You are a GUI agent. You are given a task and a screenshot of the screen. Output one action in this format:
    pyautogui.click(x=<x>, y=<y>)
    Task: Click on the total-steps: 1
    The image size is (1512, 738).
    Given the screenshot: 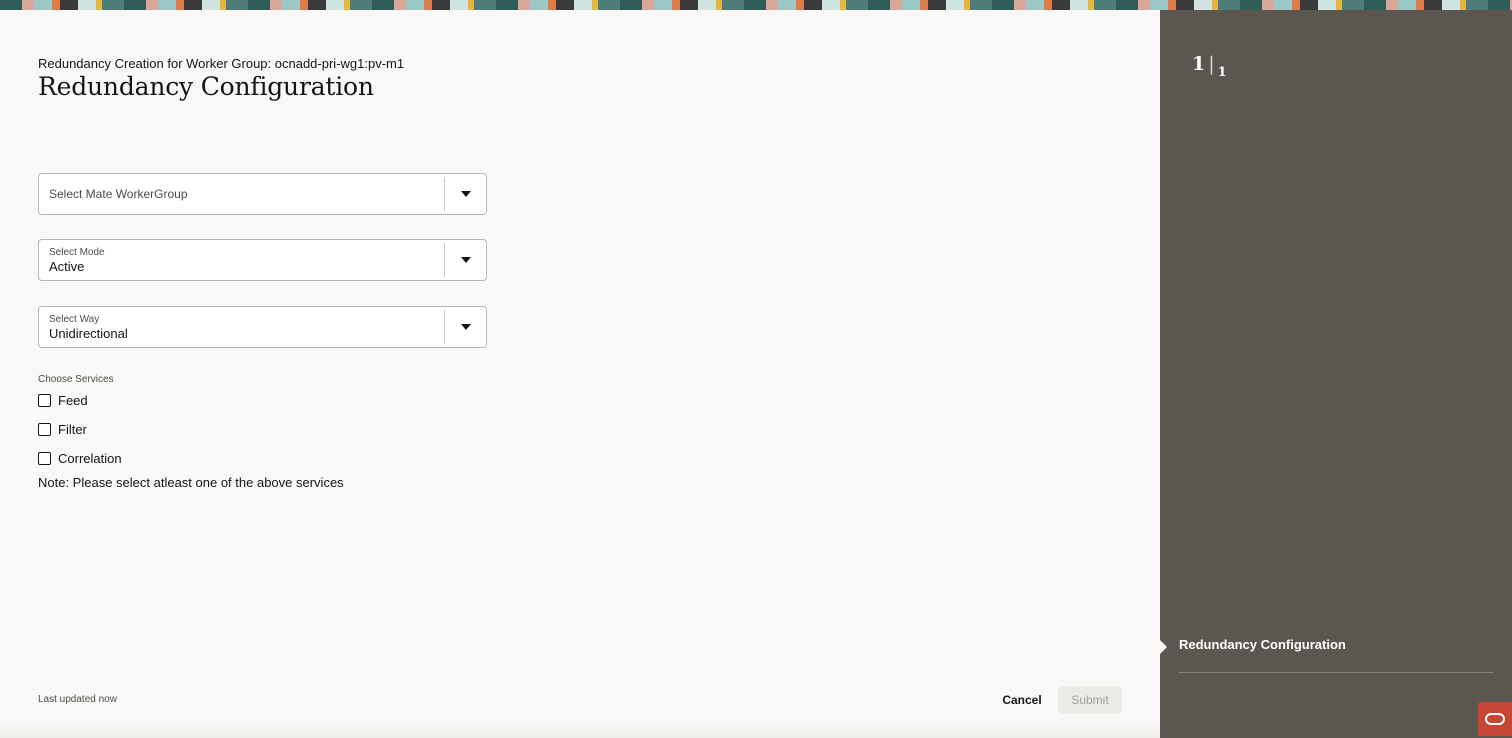 What is the action you would take?
    pyautogui.click(x=1222, y=72)
    